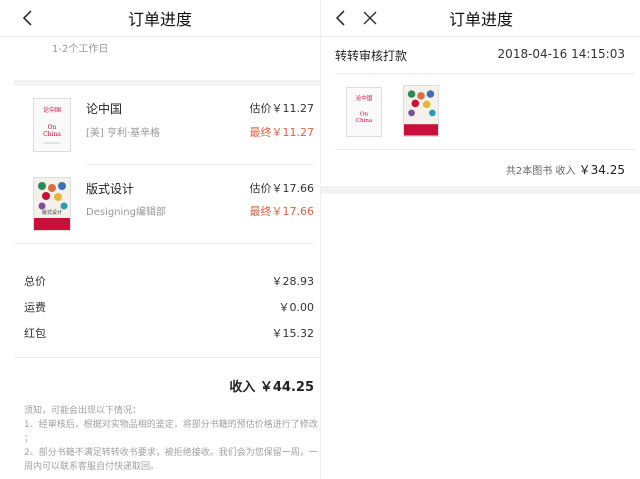  What do you see at coordinates (561, 54) in the screenshot?
I see `status-timestamp: 2018-04-16 14:15:03` at bounding box center [561, 54].